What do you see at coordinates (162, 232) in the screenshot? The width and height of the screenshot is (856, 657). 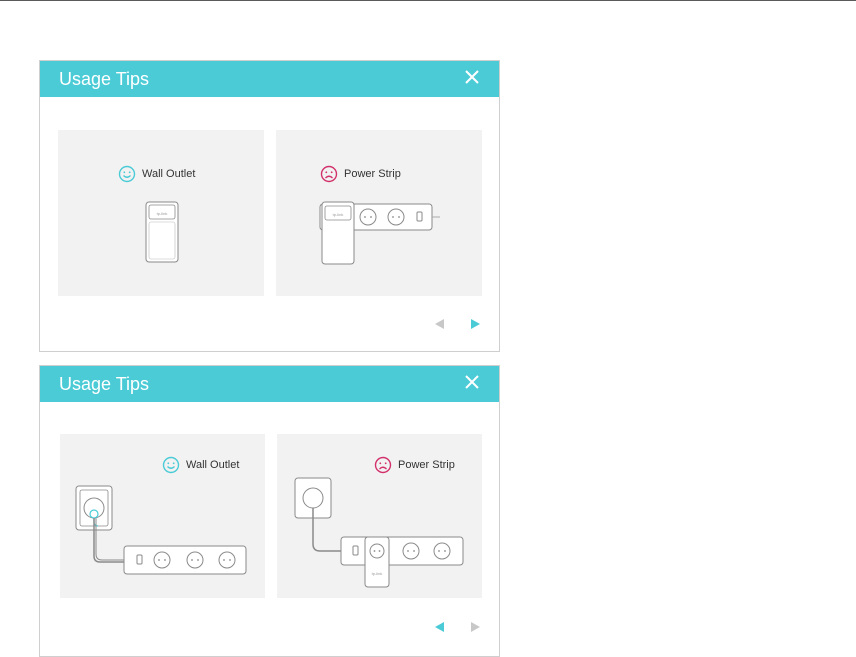 I see `wall-outlet-extender-illustration: tp-link` at bounding box center [162, 232].